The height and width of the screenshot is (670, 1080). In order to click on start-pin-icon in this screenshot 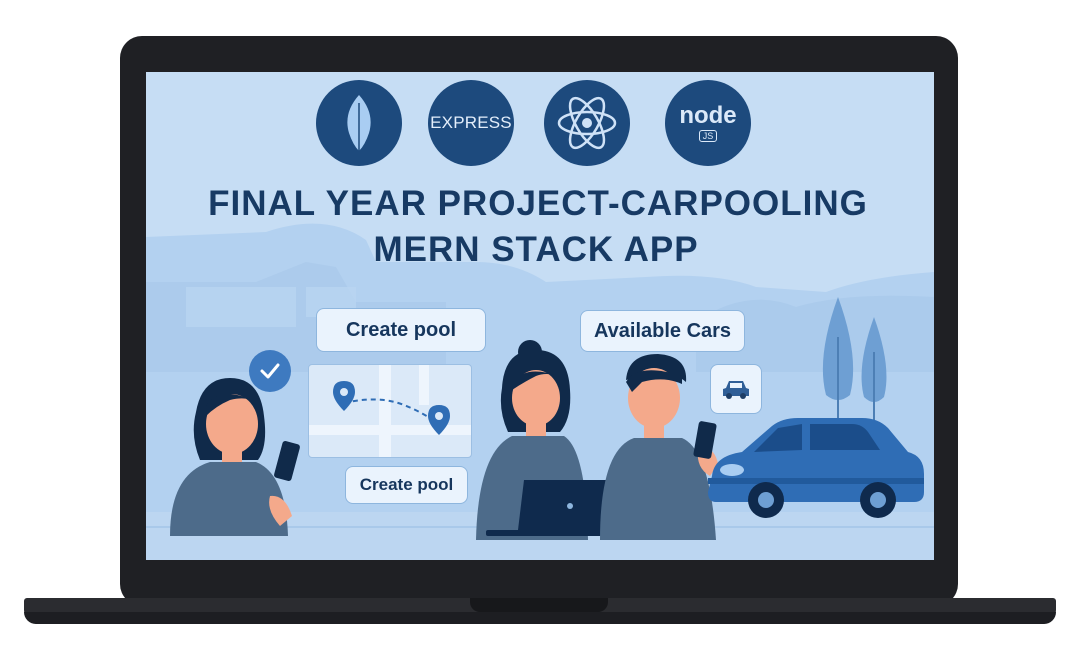, I will do `click(344, 396)`.